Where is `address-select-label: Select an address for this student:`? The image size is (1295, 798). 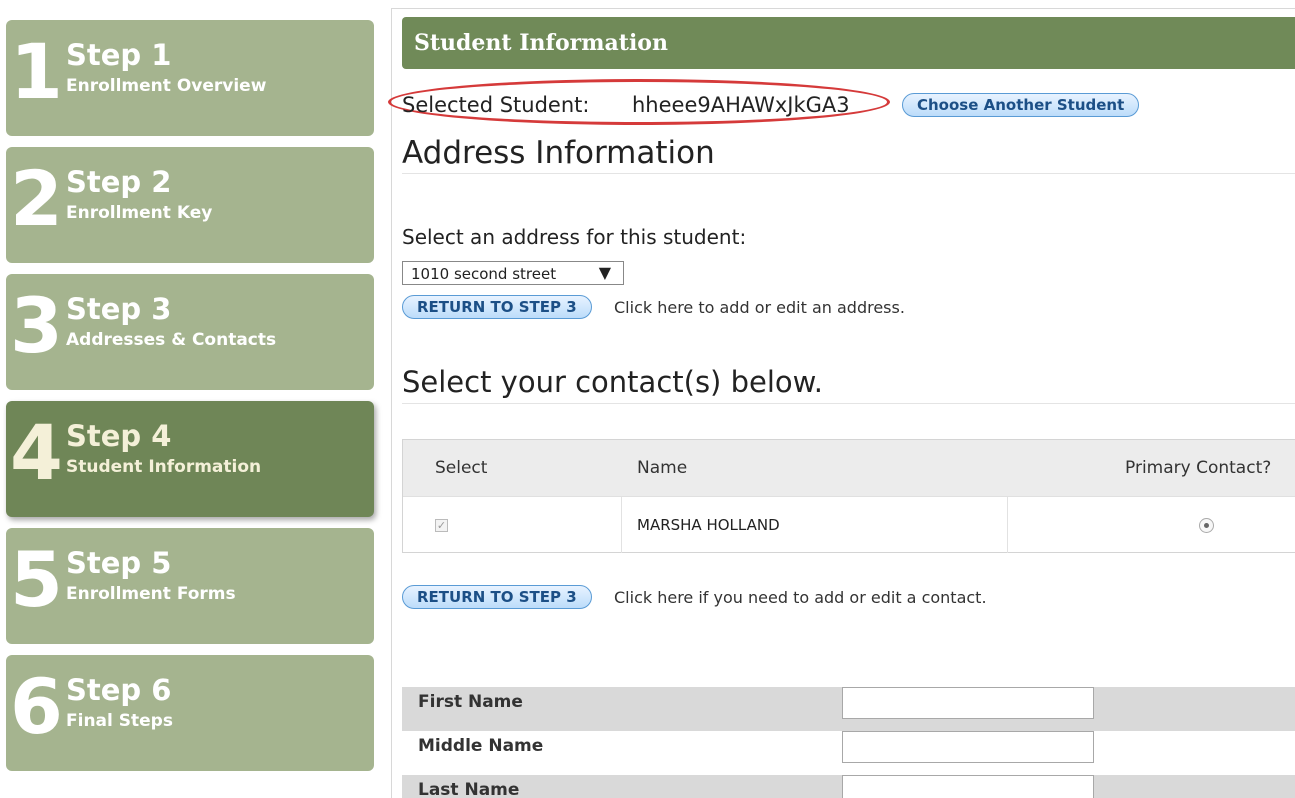 address-select-label: Select an address for this student: is located at coordinates (574, 237).